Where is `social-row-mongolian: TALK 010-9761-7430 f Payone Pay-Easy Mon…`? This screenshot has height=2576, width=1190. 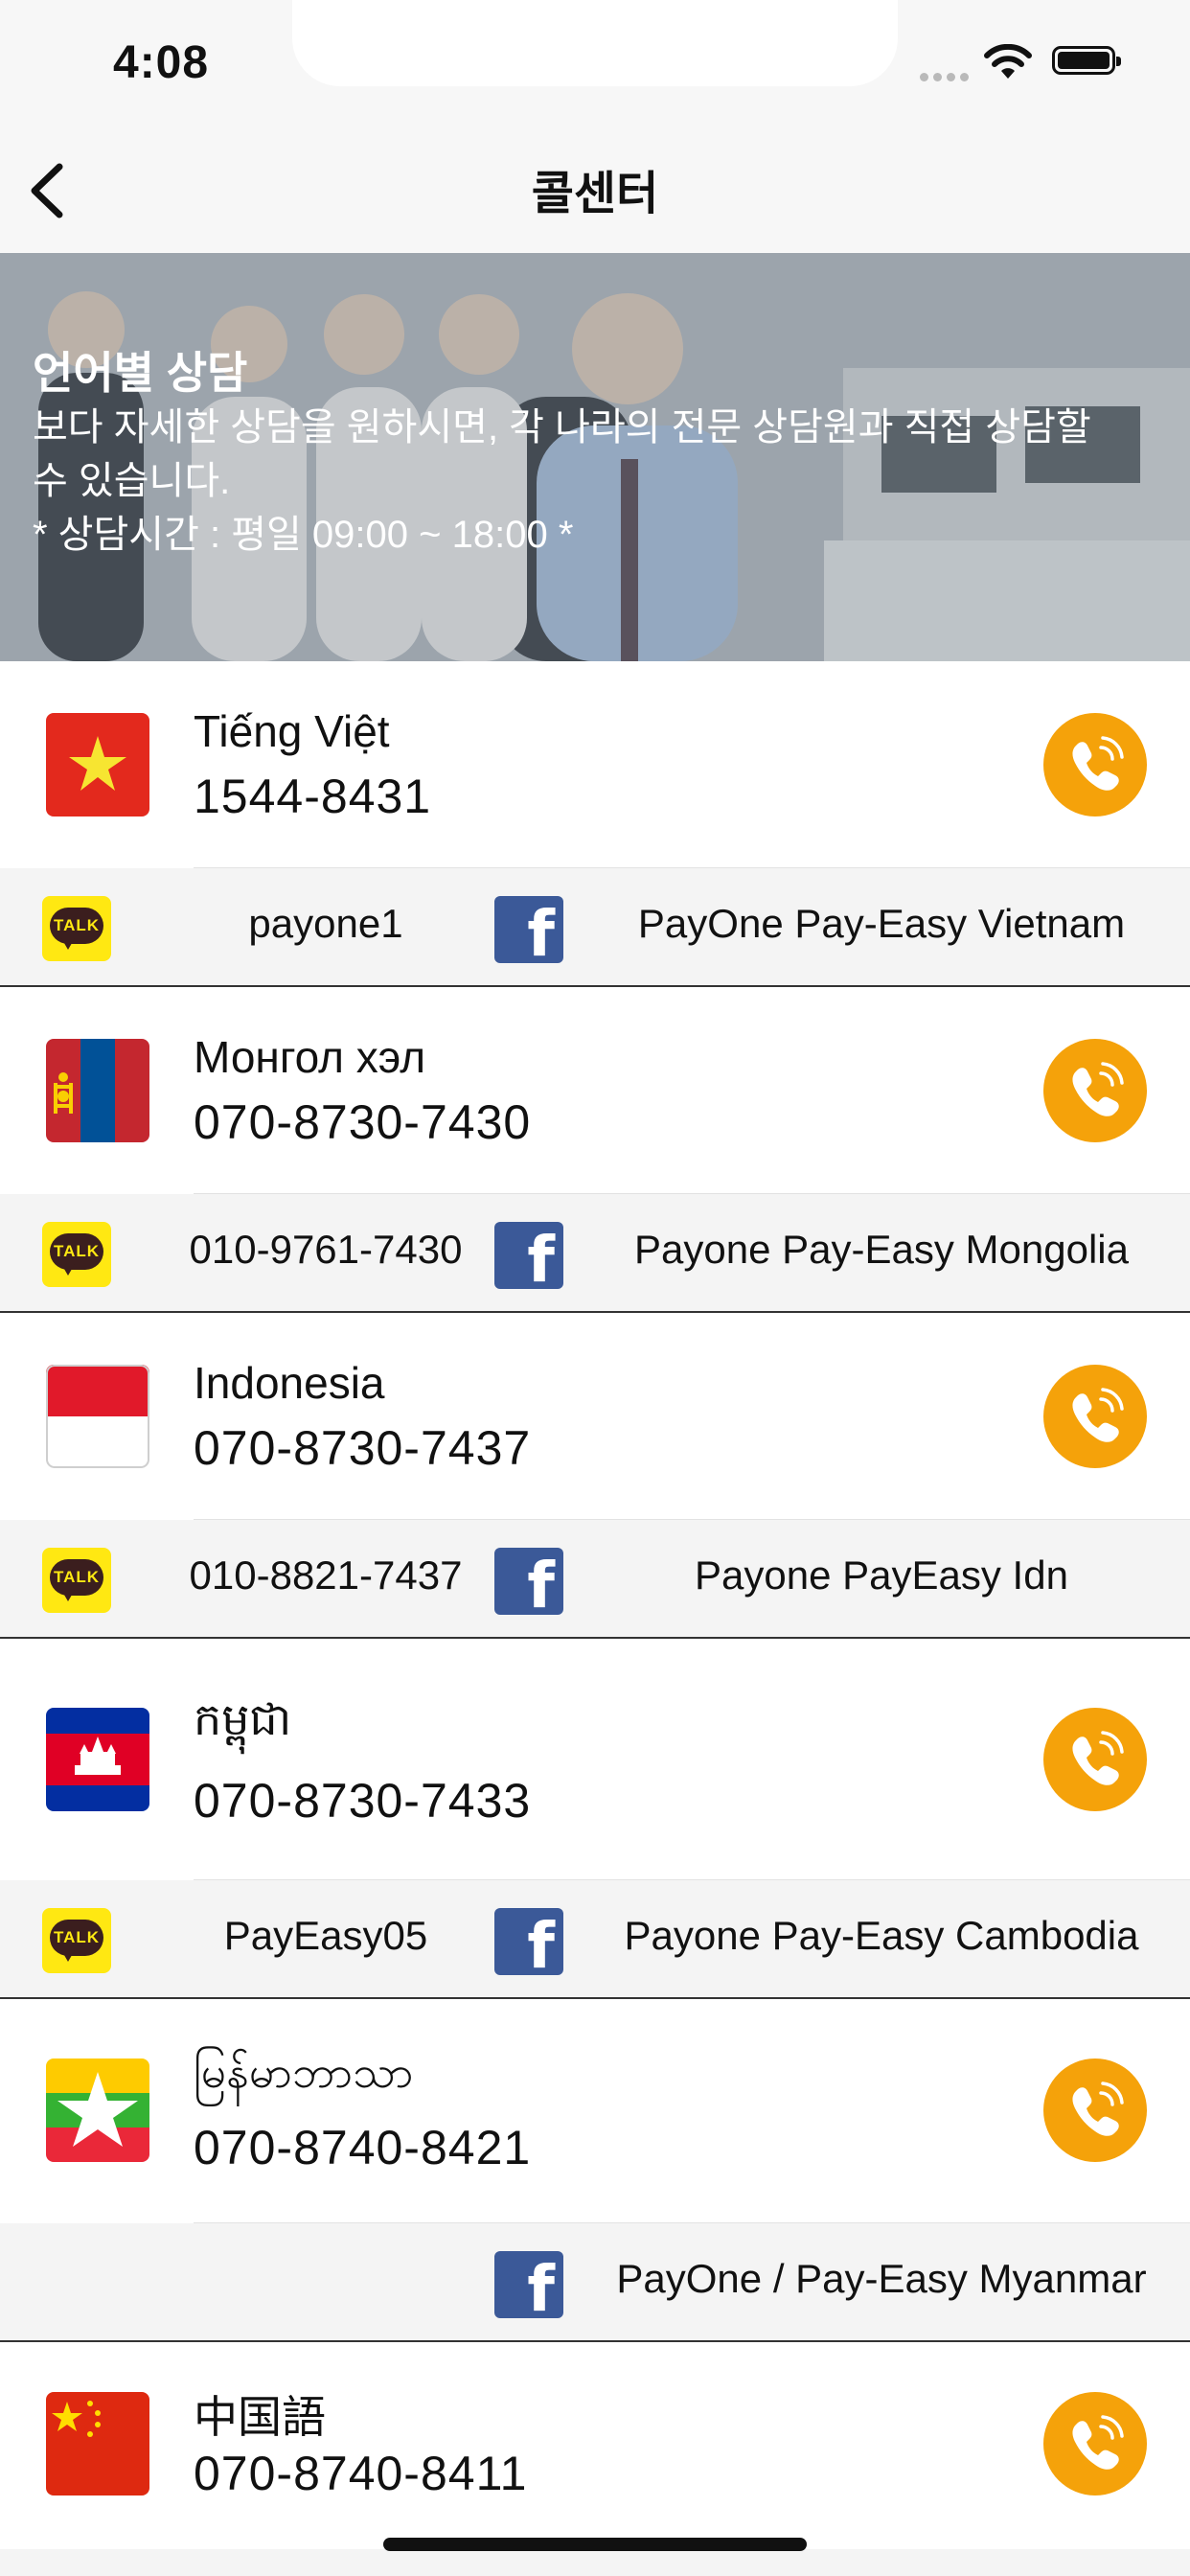 social-row-mongolian: TALK 010-9761-7430 f Payone Pay-Easy Mon… is located at coordinates (595, 1253).